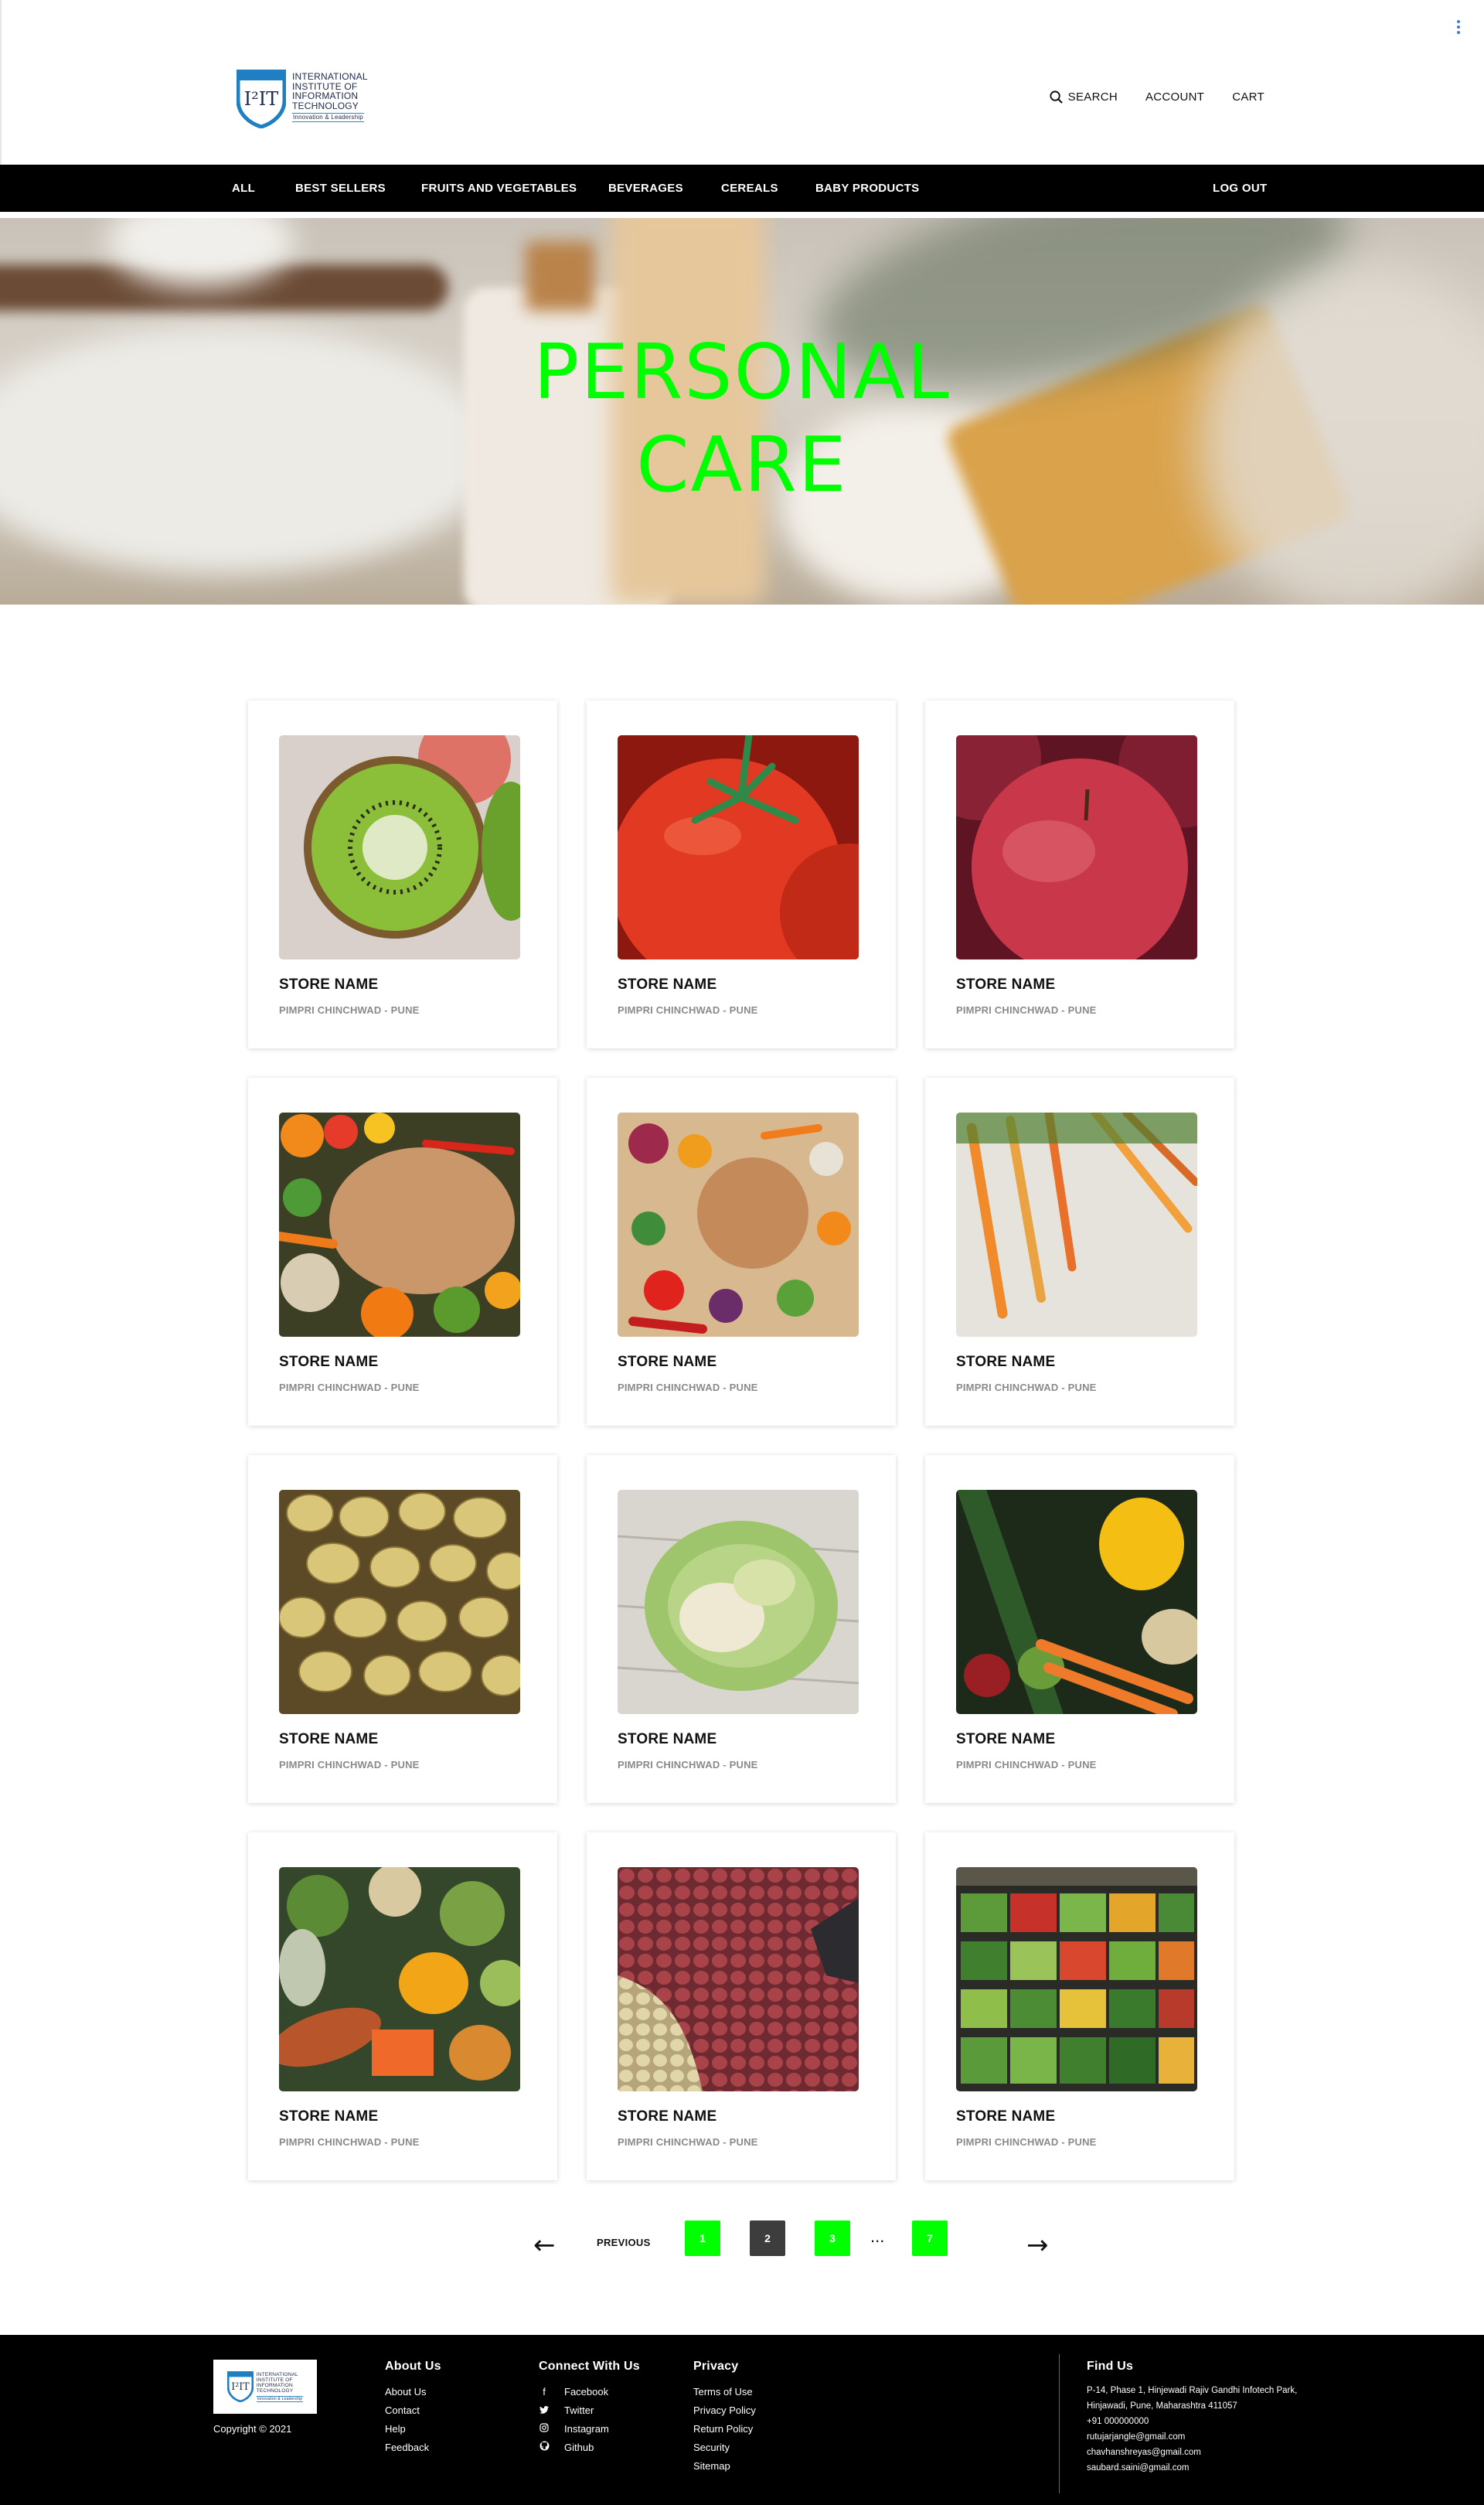 The height and width of the screenshot is (2505, 1484). Describe the element at coordinates (399, 1602) in the screenshot. I see `potatoes-image` at that location.